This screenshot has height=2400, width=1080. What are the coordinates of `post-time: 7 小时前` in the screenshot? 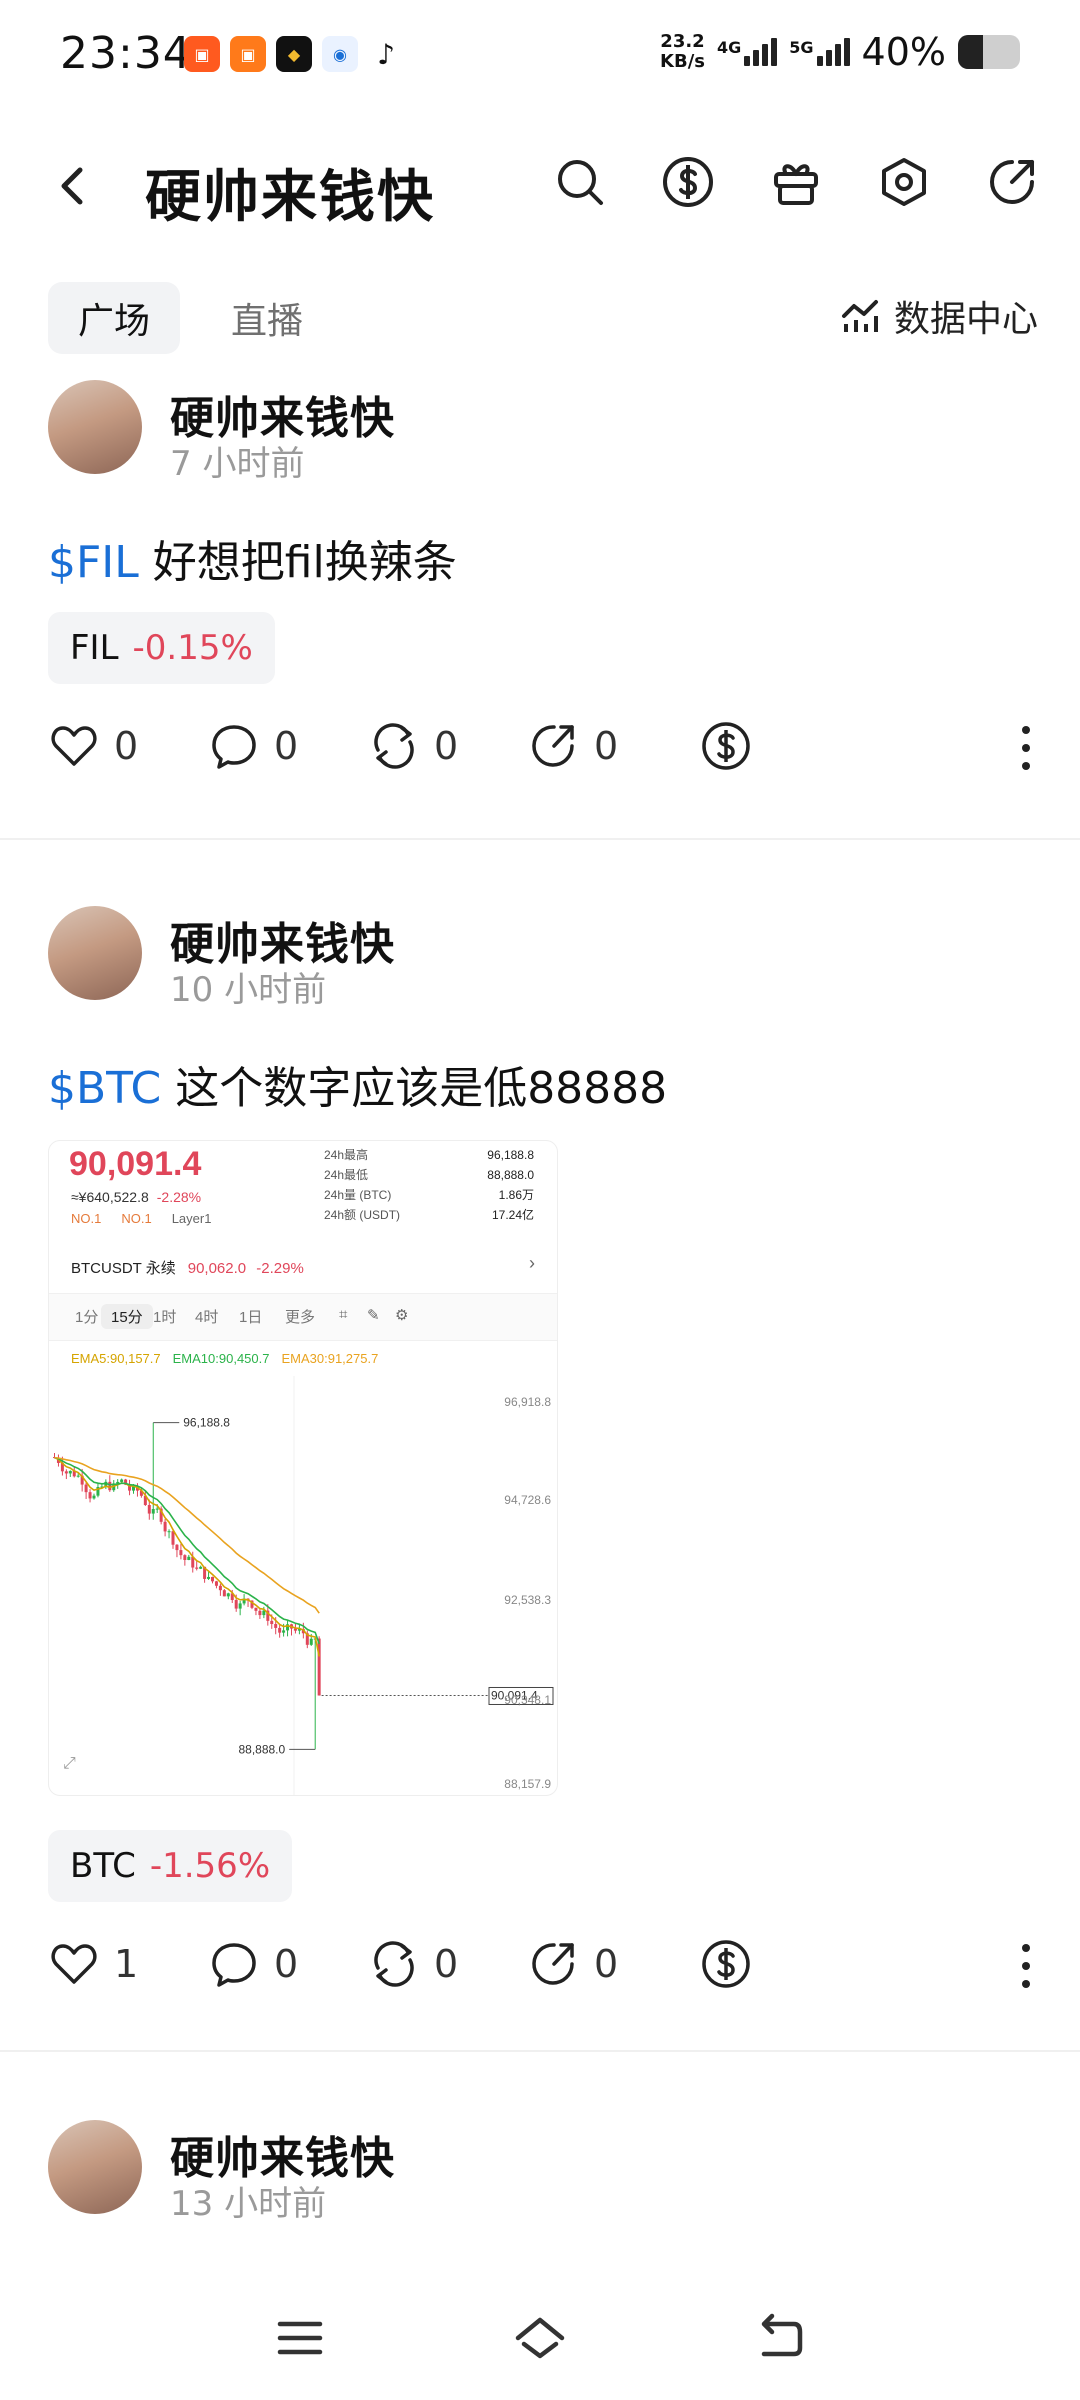 It's located at (237, 464).